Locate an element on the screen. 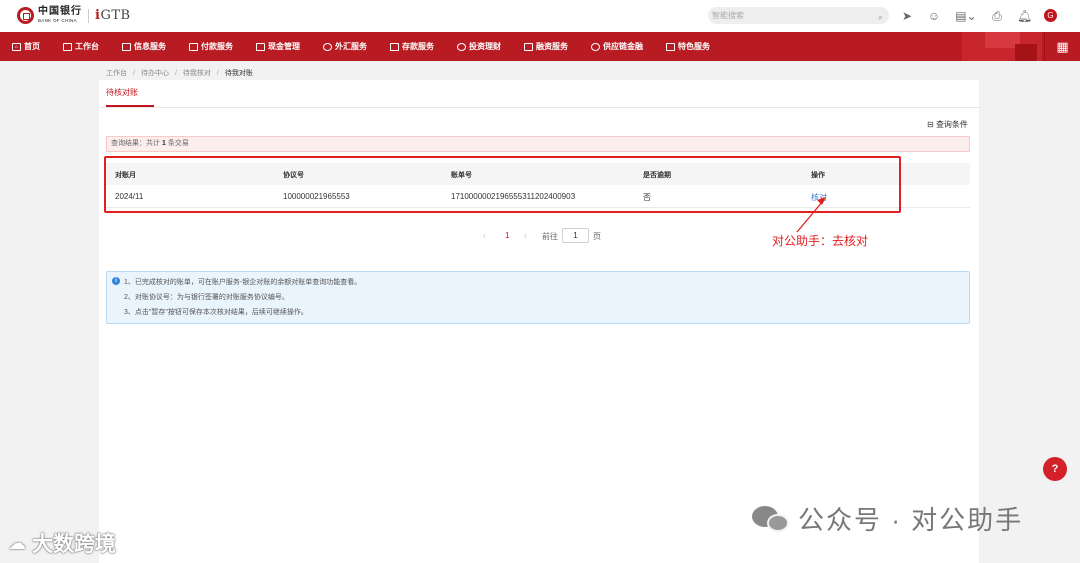  nav-item-info-services: 信息服务 is located at coordinates (144, 46).